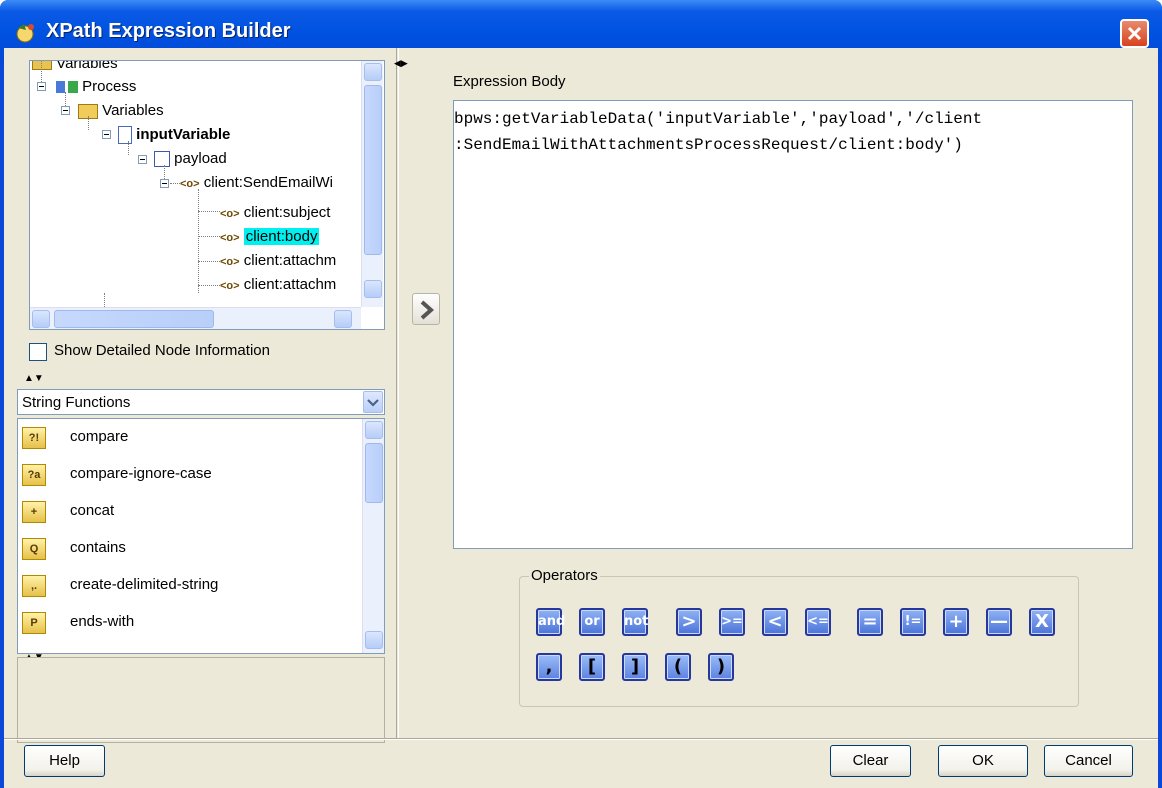 Image resolution: width=1162 pixels, height=788 pixels. What do you see at coordinates (732, 622) in the screenshot?
I see `operator-gte-button: >=` at bounding box center [732, 622].